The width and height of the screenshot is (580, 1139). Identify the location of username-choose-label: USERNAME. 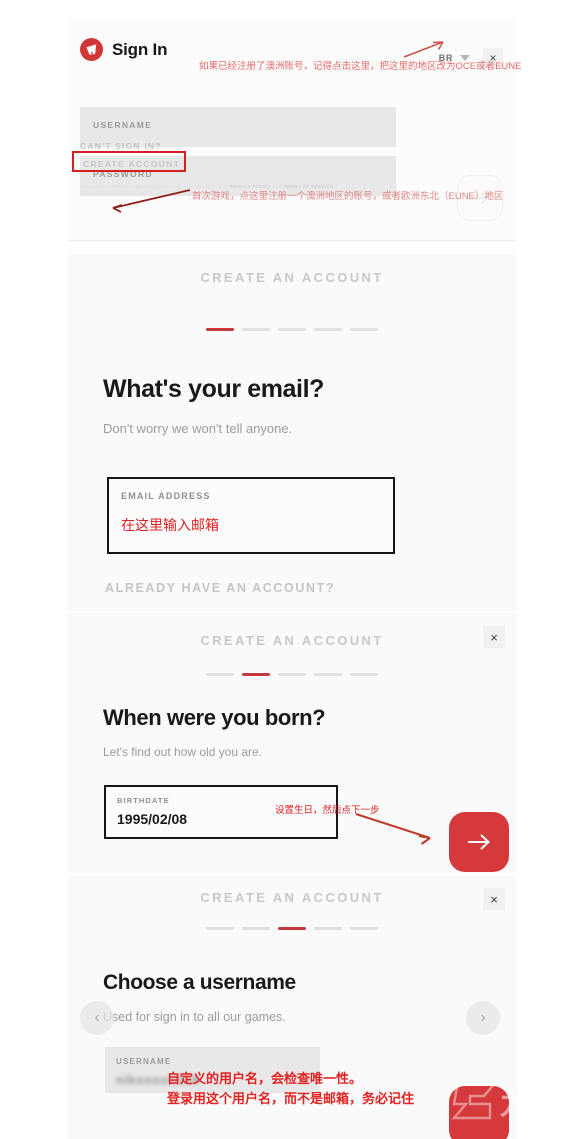
(144, 1061).